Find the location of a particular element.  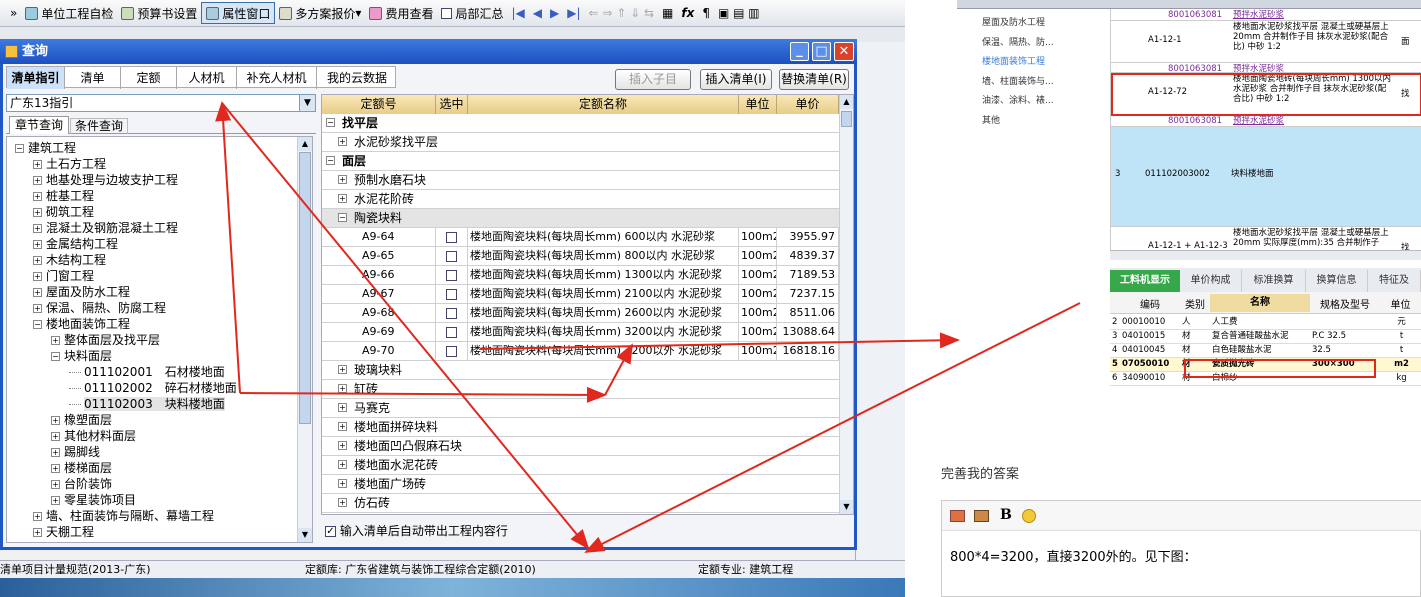

highlight-material-row is located at coordinates (1280, 368).